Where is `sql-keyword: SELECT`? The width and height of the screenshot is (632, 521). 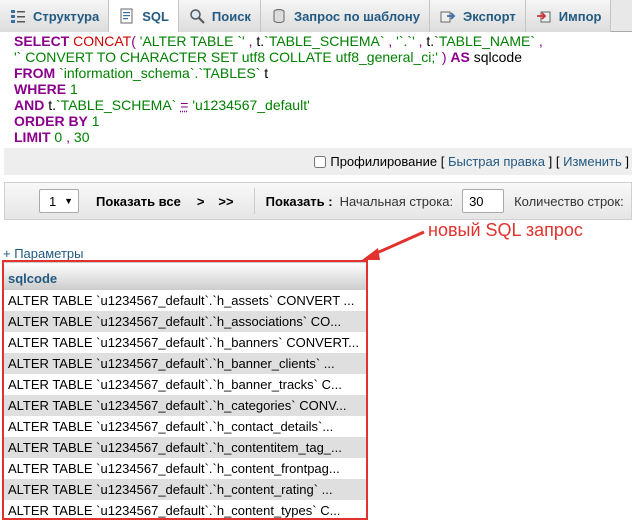 sql-keyword: SELECT is located at coordinates (42, 41).